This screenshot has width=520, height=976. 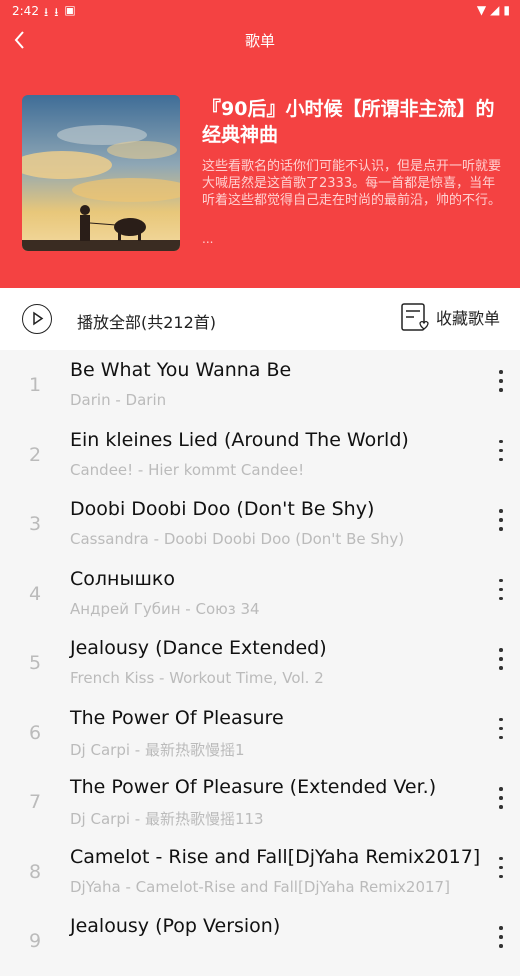 I want to click on song-title: Jealousy (Dance Extended), so click(x=198, y=648).